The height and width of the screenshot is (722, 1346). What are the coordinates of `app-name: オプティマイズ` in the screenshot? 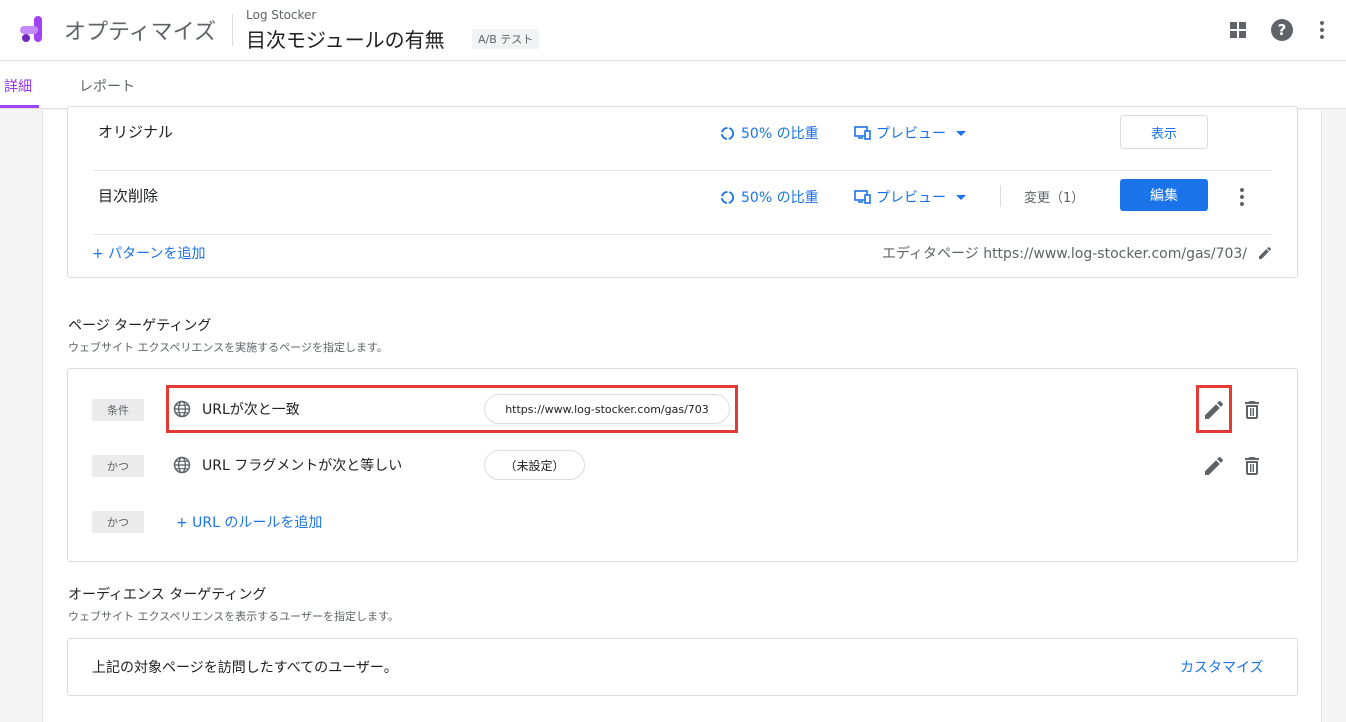 It's located at (140, 32).